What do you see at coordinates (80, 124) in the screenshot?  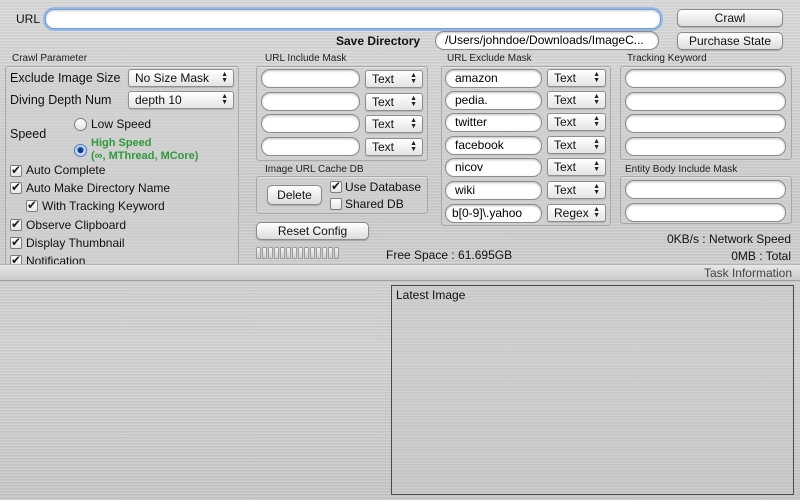 I see `low-speed-radio` at bounding box center [80, 124].